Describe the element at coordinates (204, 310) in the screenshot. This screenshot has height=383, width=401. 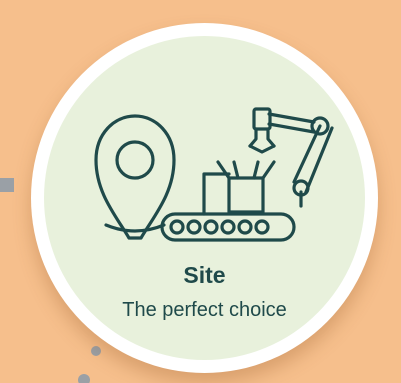
I see `card-subtitle: The perfect choice` at that location.